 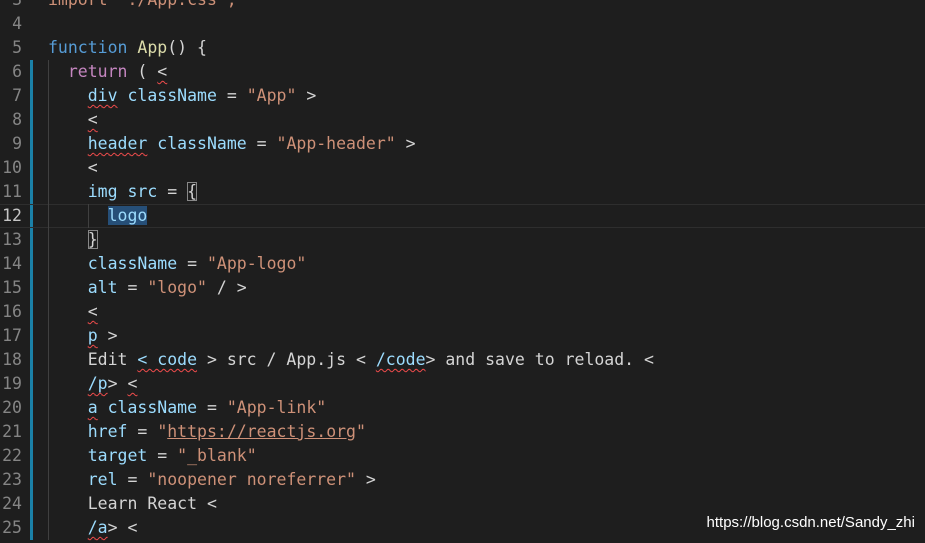 I want to click on line-number: 18, so click(x=12, y=359).